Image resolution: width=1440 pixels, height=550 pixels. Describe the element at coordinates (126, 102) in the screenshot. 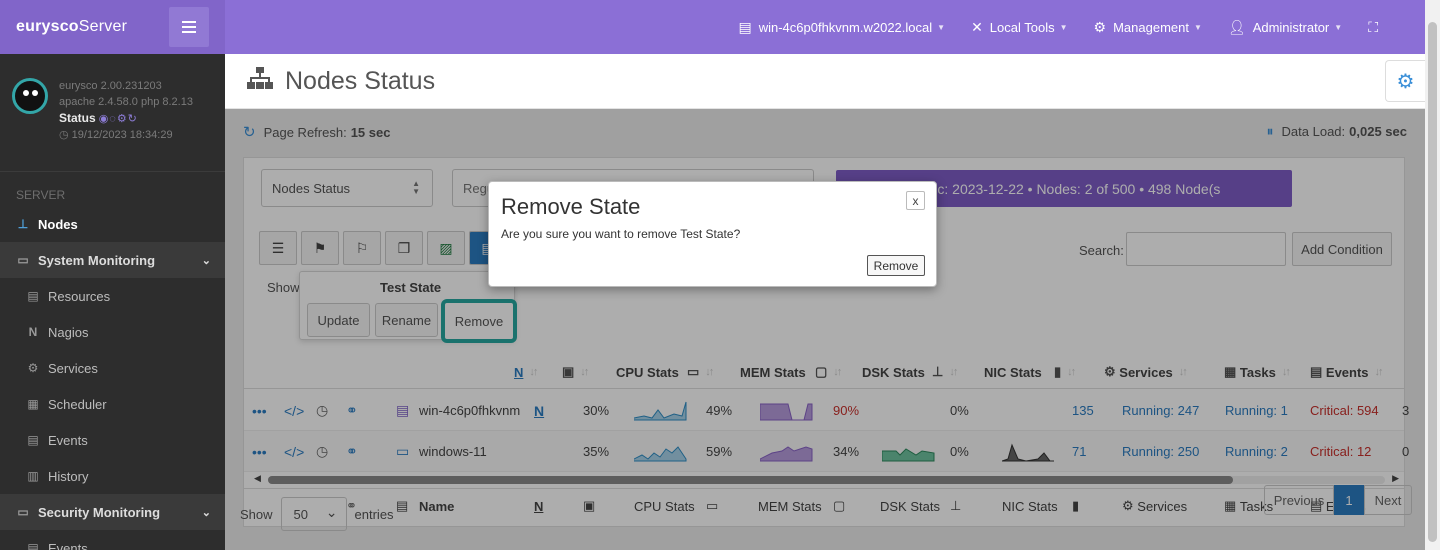

I see `stack-text: apache 2.4.58.0 php 8.2.13` at that location.